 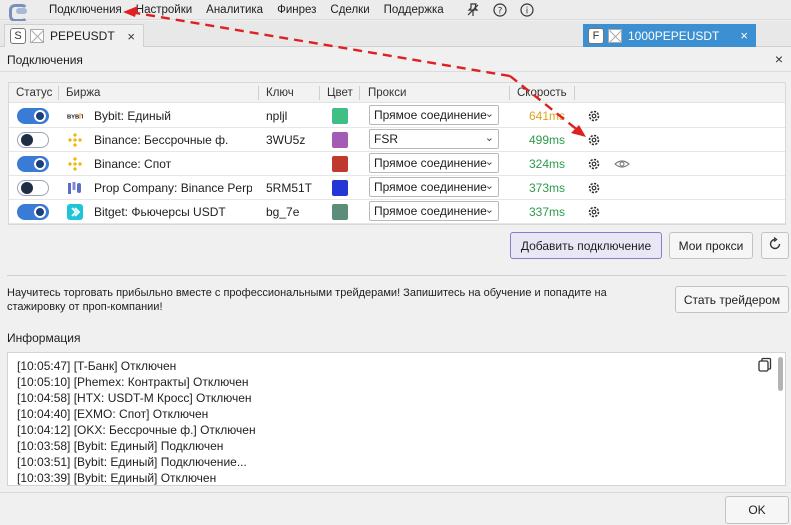 I want to click on log-scroll-thumb, so click(x=780, y=374).